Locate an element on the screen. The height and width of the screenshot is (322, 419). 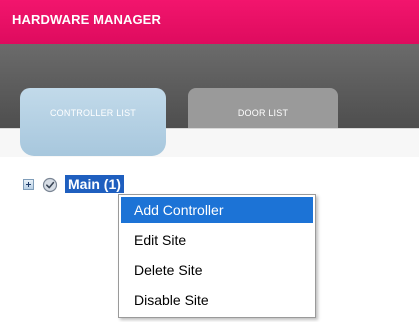
menu-item-edit-site: Edit Site is located at coordinates (217, 240).